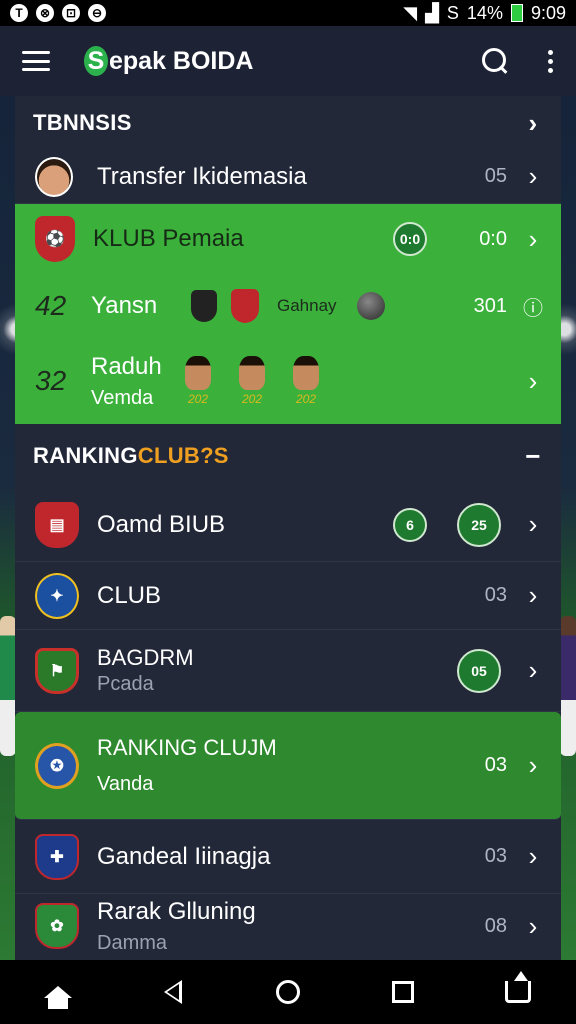  Describe the element at coordinates (288, 671) in the screenshot. I see `ranking-row-bagdrm: ⚑ BAGDRM Pcada 05 ›` at that location.